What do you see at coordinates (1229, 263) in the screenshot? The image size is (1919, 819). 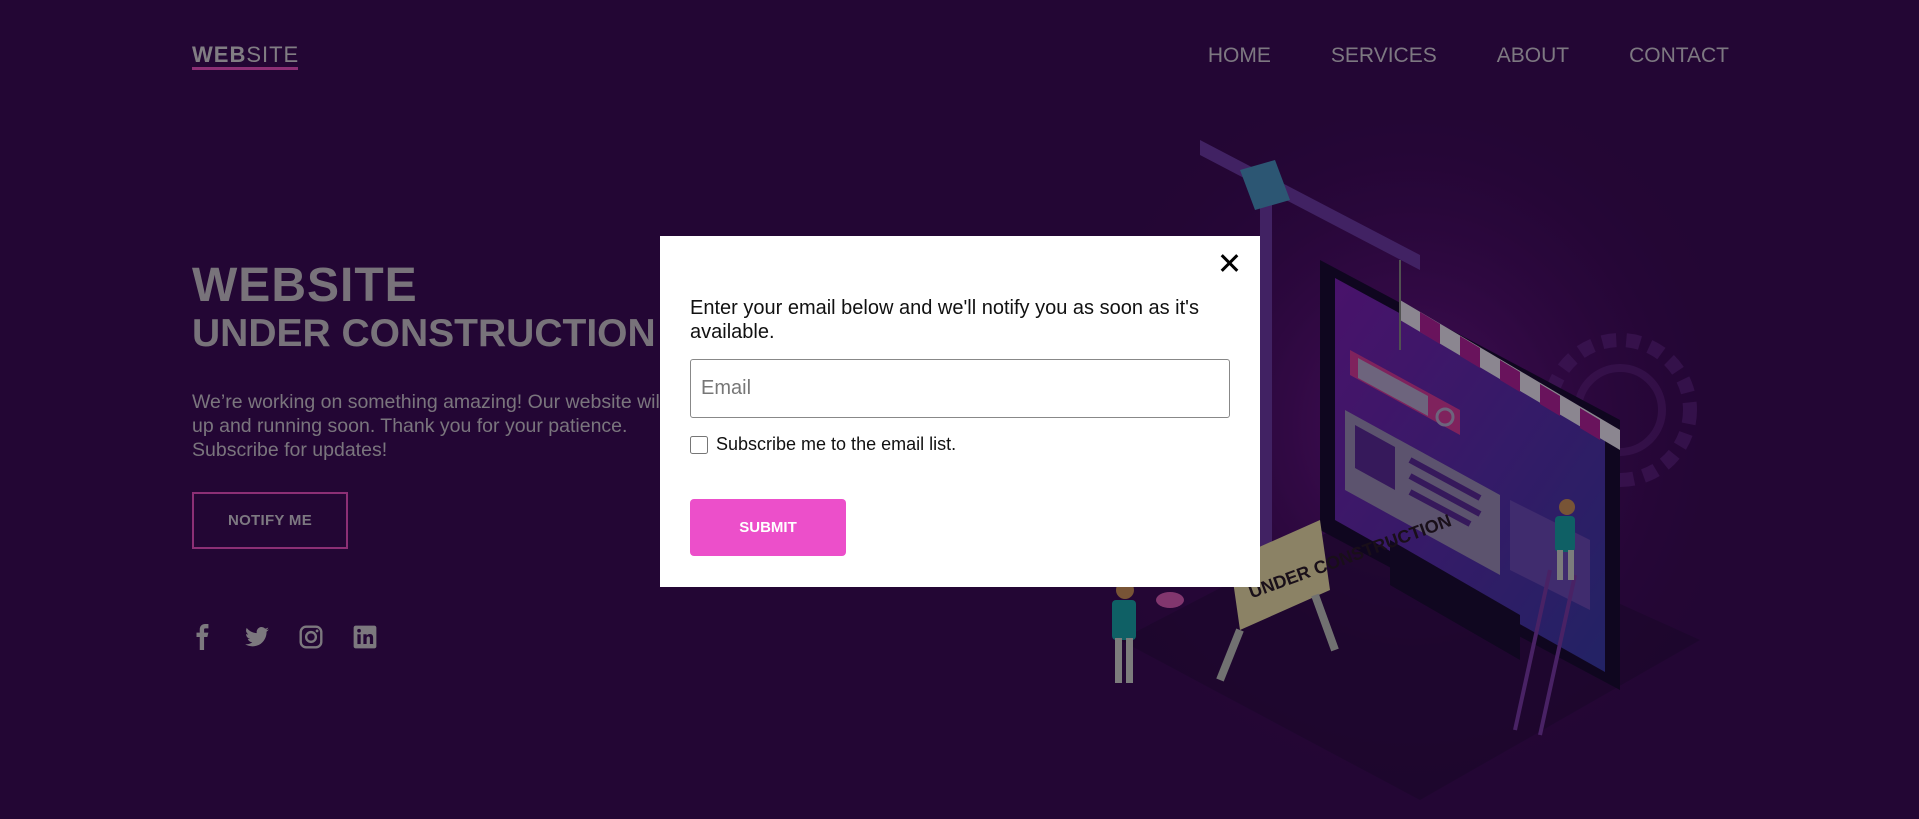 I see `close-icon` at bounding box center [1229, 263].